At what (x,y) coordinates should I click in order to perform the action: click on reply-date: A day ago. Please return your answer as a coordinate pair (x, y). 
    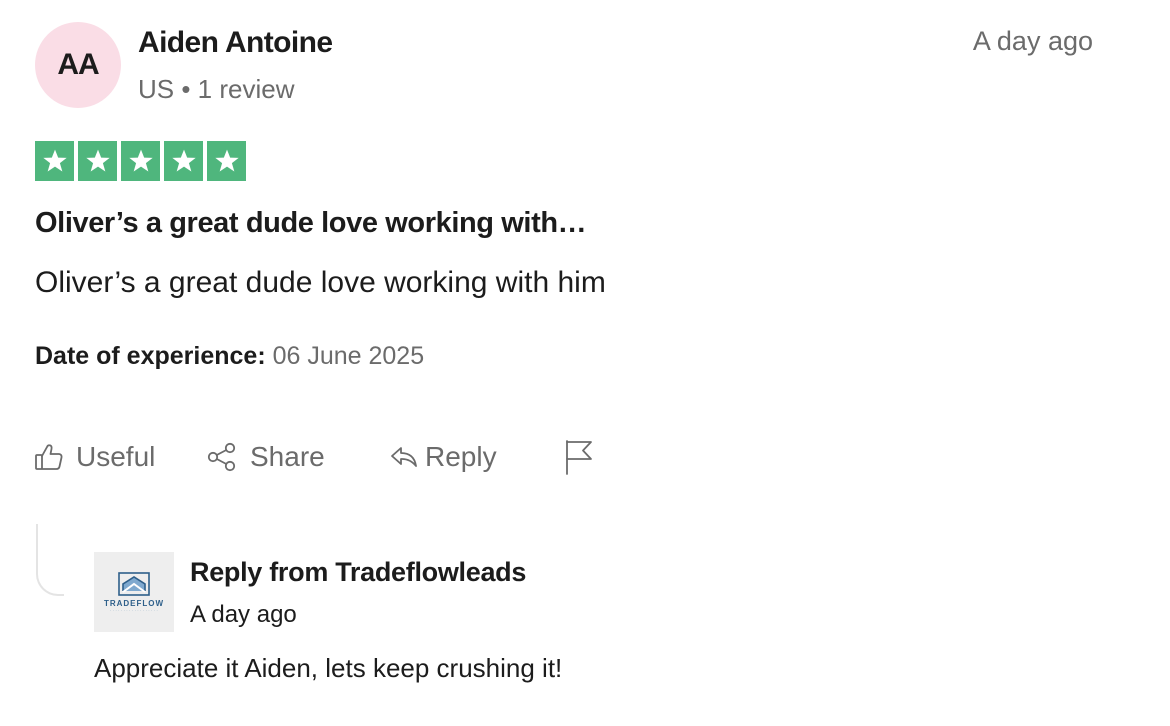
    Looking at the image, I should click on (243, 614).